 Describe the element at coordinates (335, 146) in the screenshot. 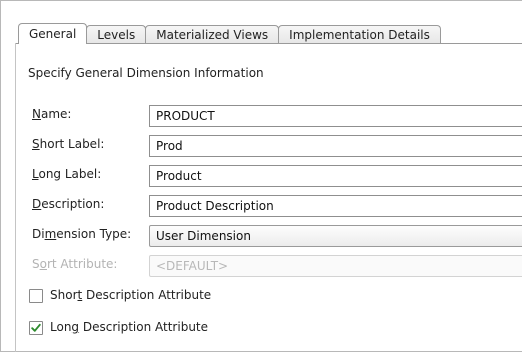

I see `short-label-field: Prod` at that location.